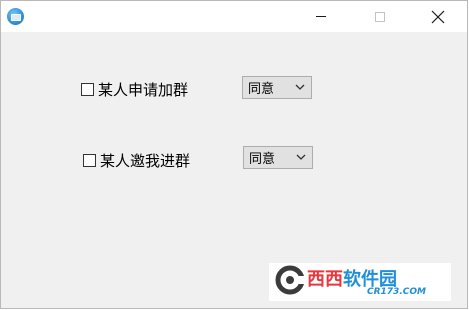 The image size is (469, 310). I want to click on invite-join-label: 某人邀我进群, so click(145, 161).